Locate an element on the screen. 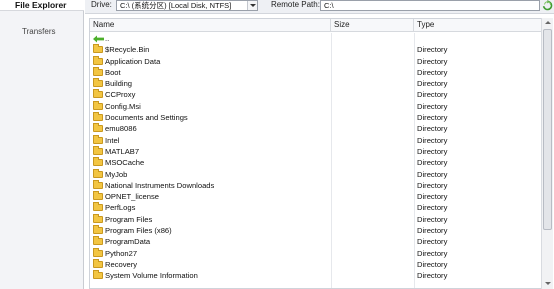  file-name: National Instruments Downloads is located at coordinates (160, 185).